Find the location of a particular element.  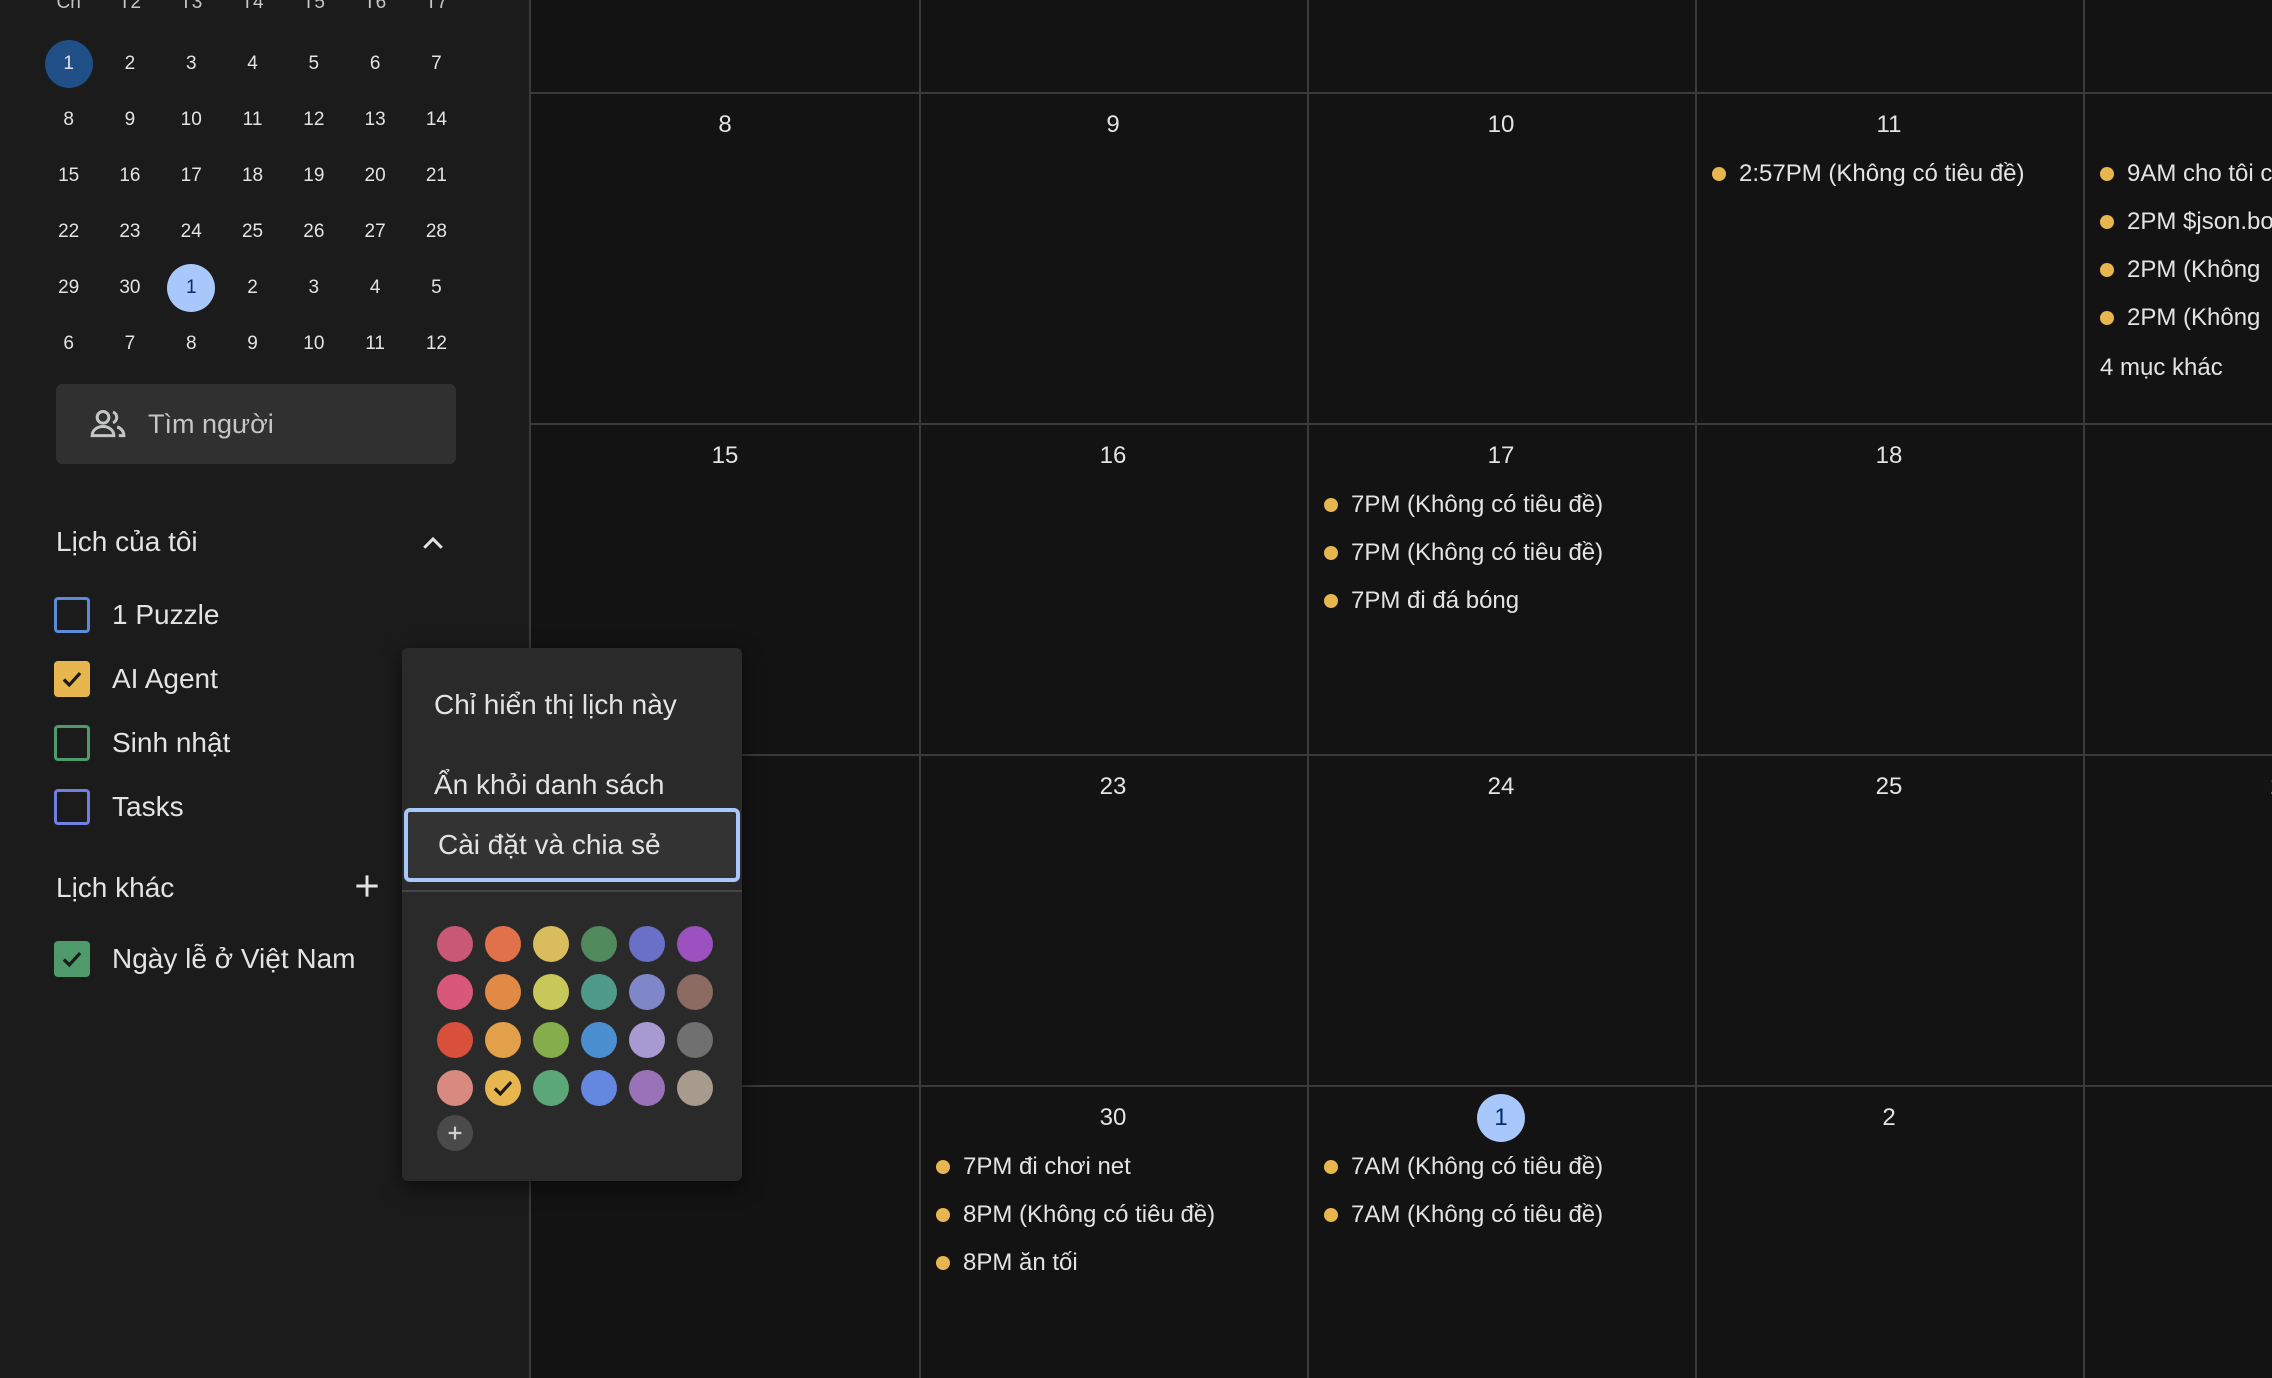

day-number: 24 is located at coordinates (1501, 787).